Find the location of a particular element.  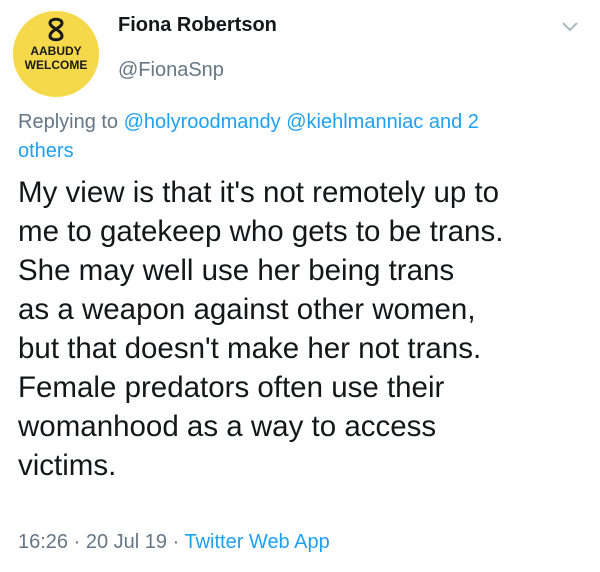

tweet-time: 16:26 is located at coordinates (43, 542).